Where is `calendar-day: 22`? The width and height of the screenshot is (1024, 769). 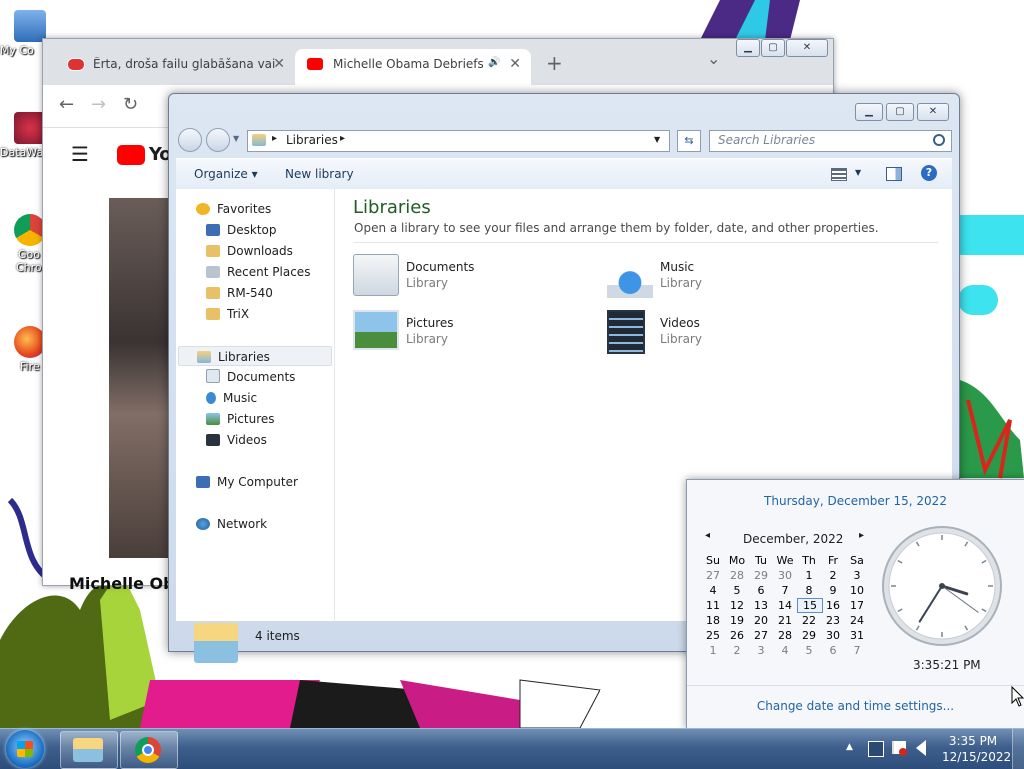 calendar-day: 22 is located at coordinates (809, 620).